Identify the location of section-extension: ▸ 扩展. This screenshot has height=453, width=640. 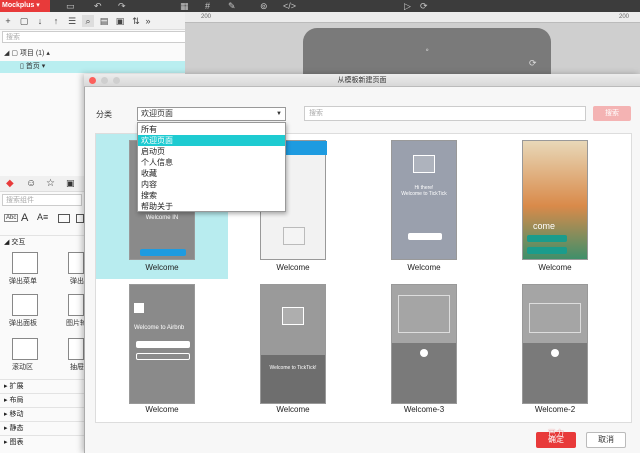
(42, 386).